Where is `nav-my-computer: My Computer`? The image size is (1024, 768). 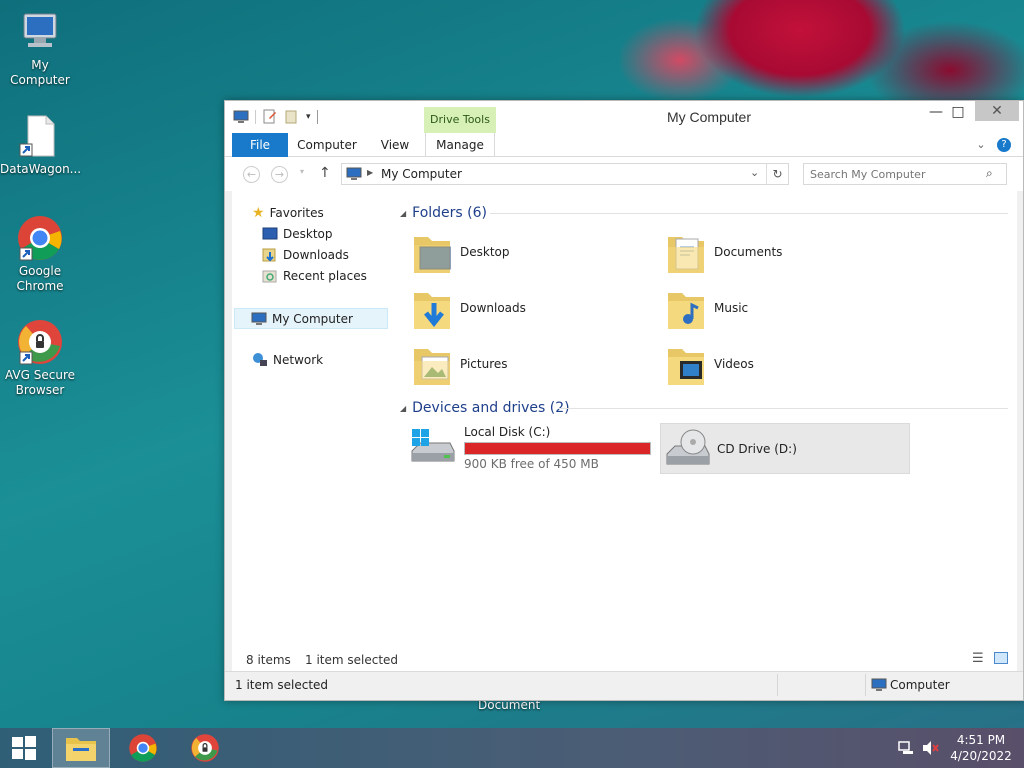 nav-my-computer: My Computer is located at coordinates (311, 318).